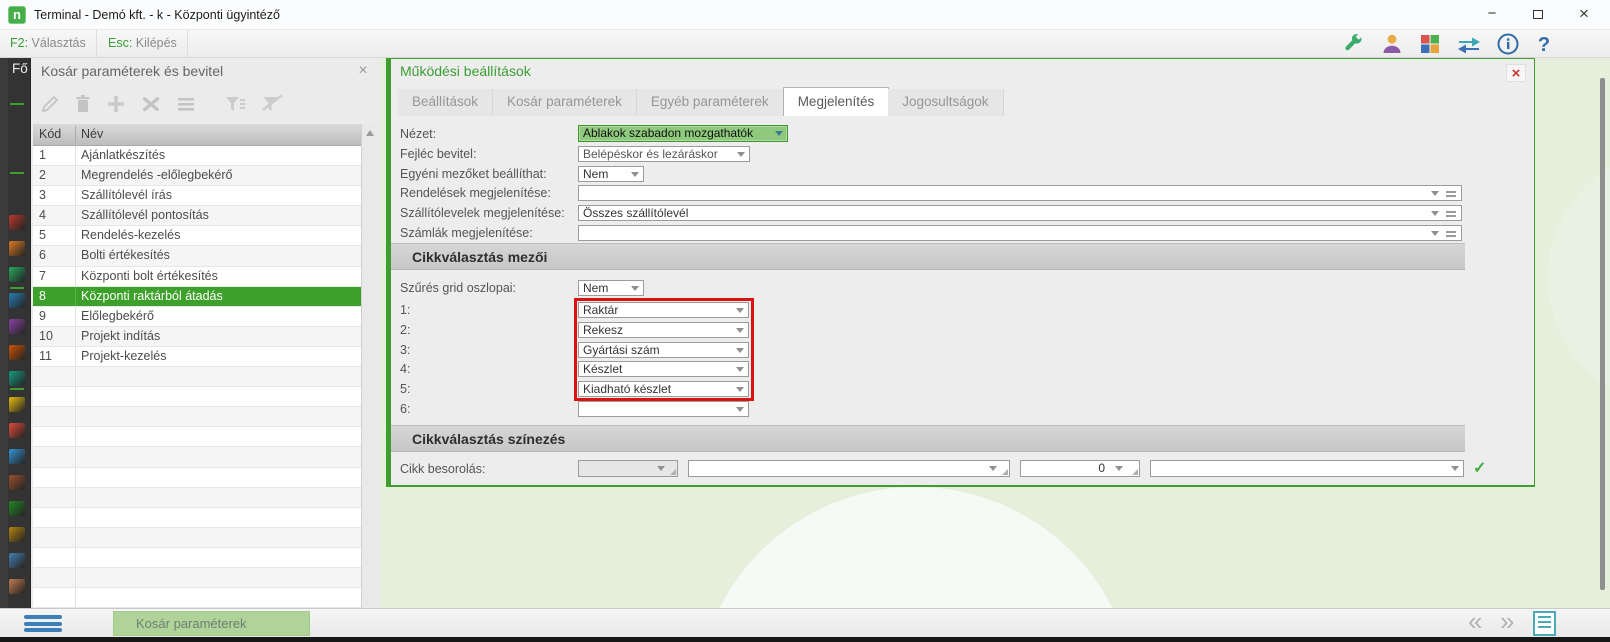 This screenshot has height=642, width=1610. I want to click on info-icon, so click(1508, 44).